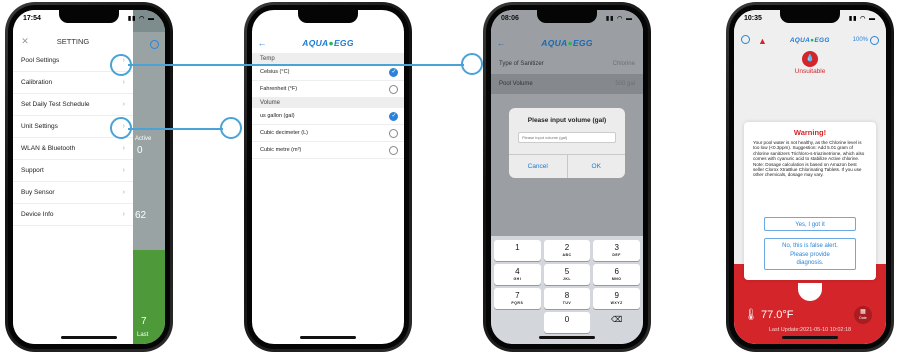  What do you see at coordinates (567, 322) in the screenshot?
I see `digit-key: 0` at bounding box center [567, 322].